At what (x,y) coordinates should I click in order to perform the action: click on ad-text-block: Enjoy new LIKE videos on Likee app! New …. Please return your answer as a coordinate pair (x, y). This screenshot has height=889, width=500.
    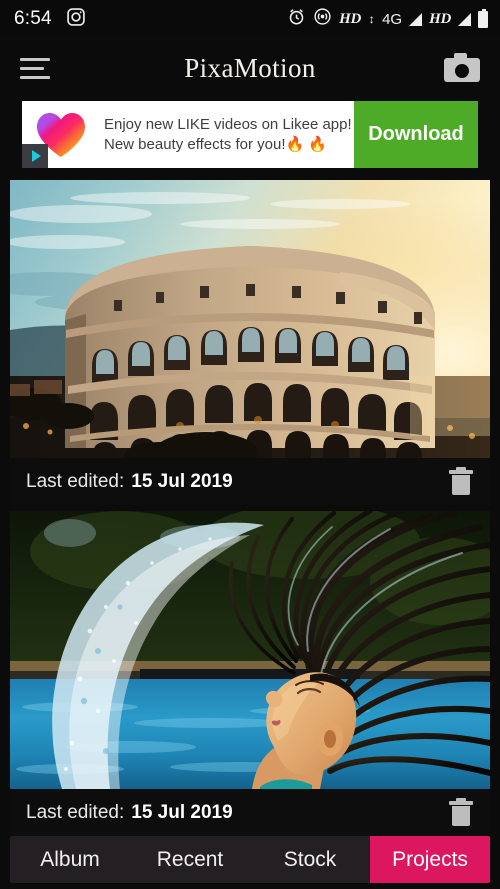
    Looking at the image, I should click on (227, 134).